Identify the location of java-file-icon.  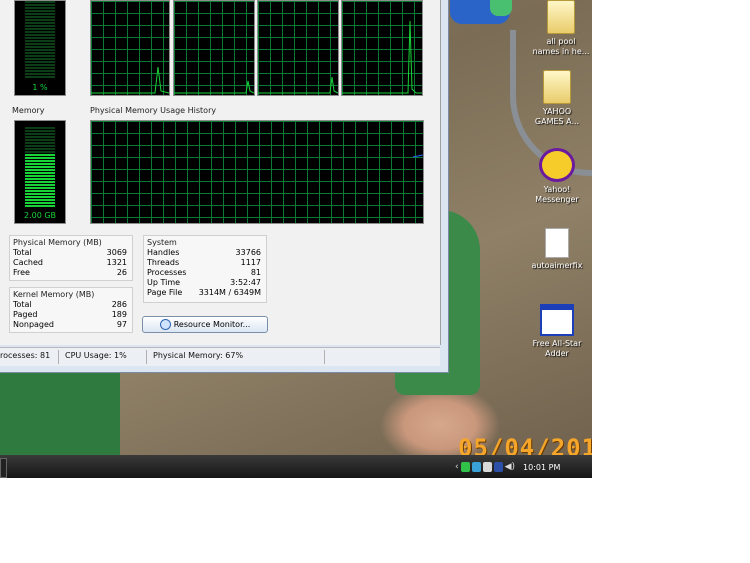
(557, 243).